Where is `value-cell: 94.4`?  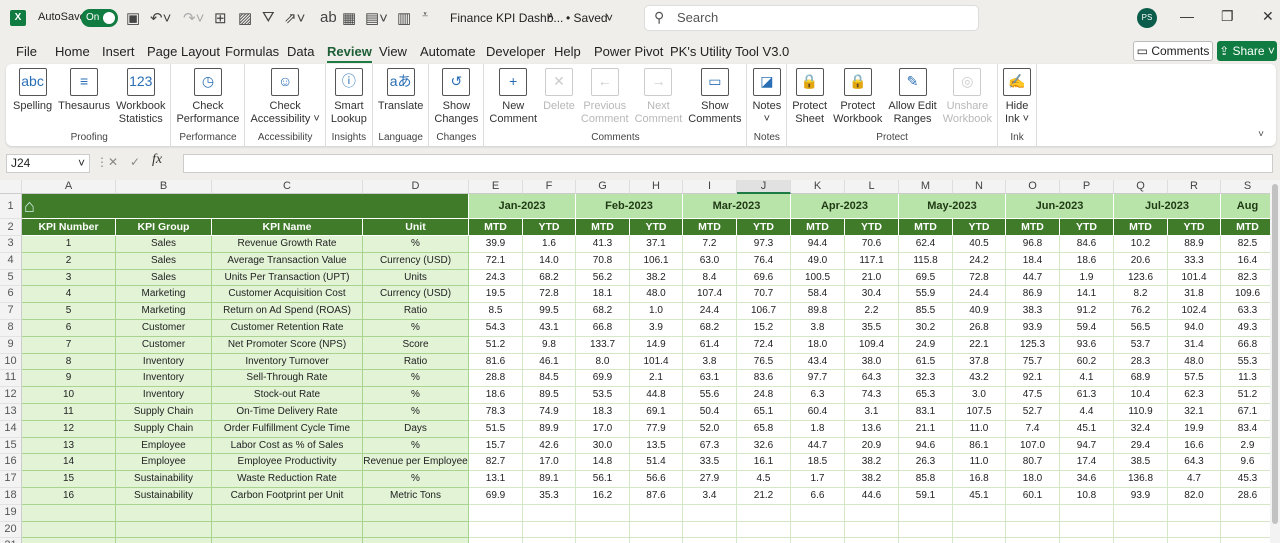 value-cell: 94.4 is located at coordinates (818, 244).